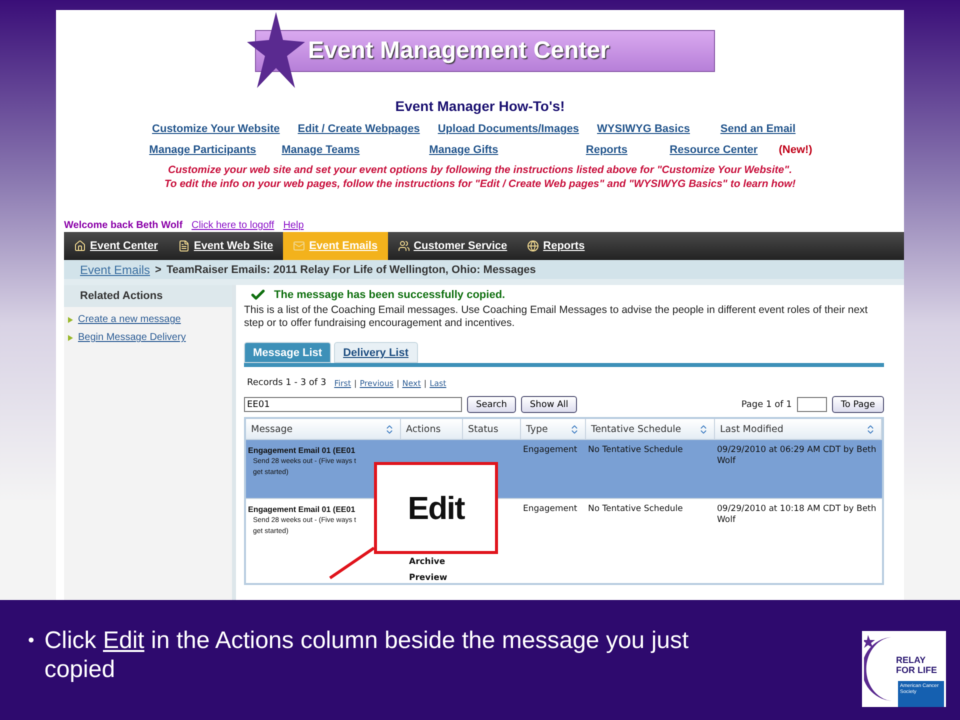 The image size is (960, 720). What do you see at coordinates (480, 106) in the screenshot?
I see `howto-title: Event Manager How-To's!` at bounding box center [480, 106].